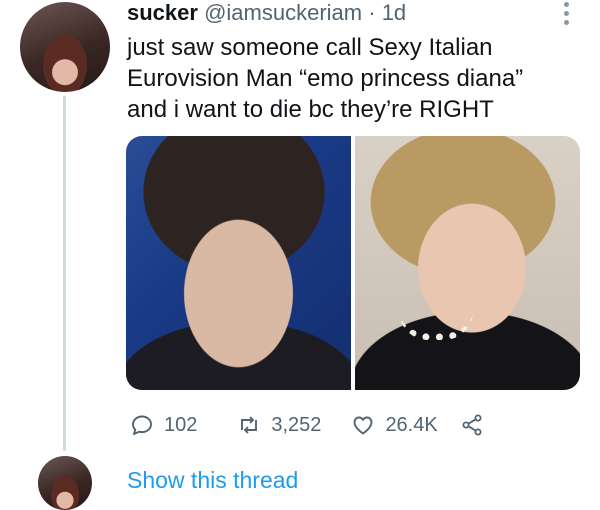 This screenshot has width=600, height=510. I want to click on like-button: 26.4K, so click(394, 425).